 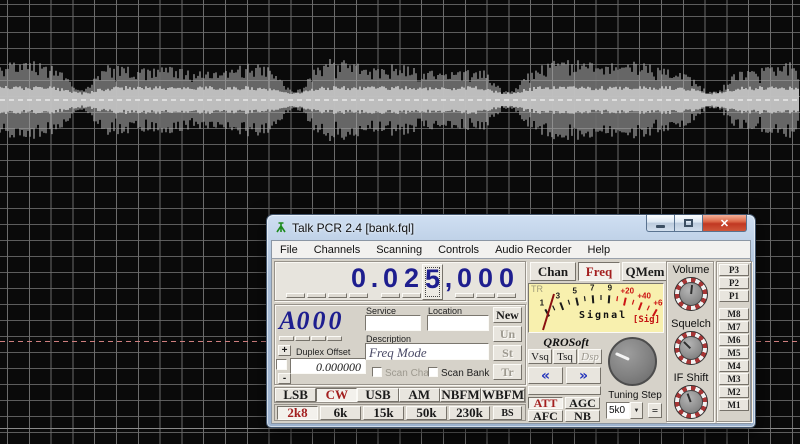 I want to click on if-shift-knob, so click(x=691, y=402).